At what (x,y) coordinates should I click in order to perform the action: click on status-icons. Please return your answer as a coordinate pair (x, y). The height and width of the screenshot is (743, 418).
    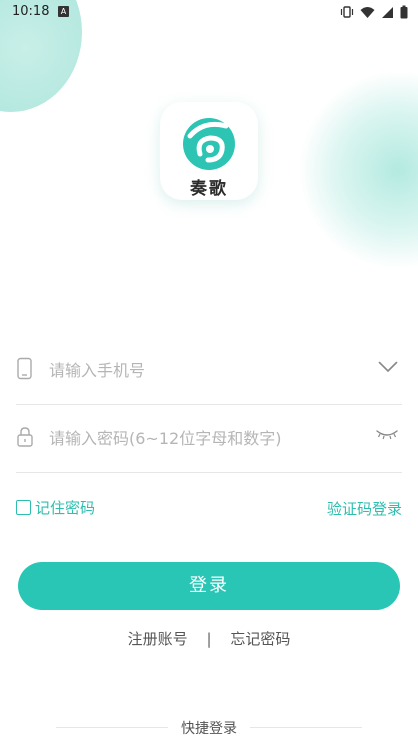
    Looking at the image, I should click on (374, 13).